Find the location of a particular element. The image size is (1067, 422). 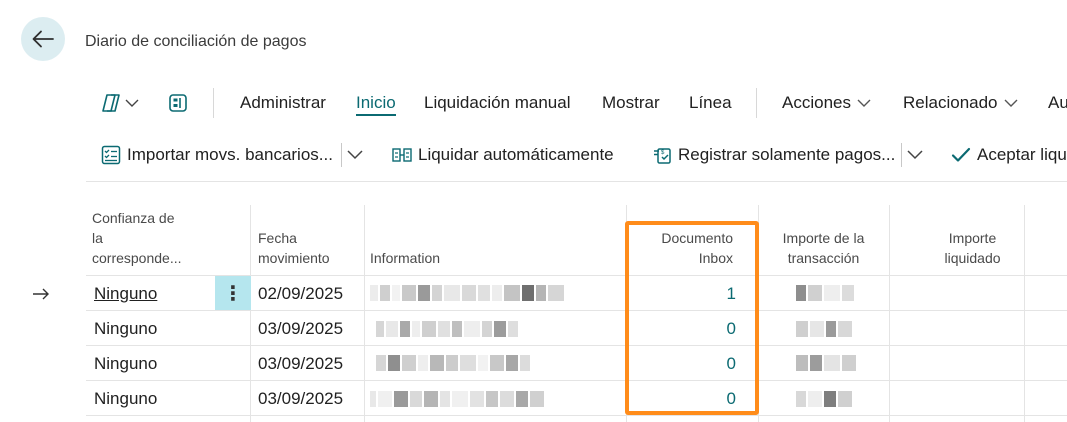

col-documento-inbox: Documento Inbox is located at coordinates (697, 248).